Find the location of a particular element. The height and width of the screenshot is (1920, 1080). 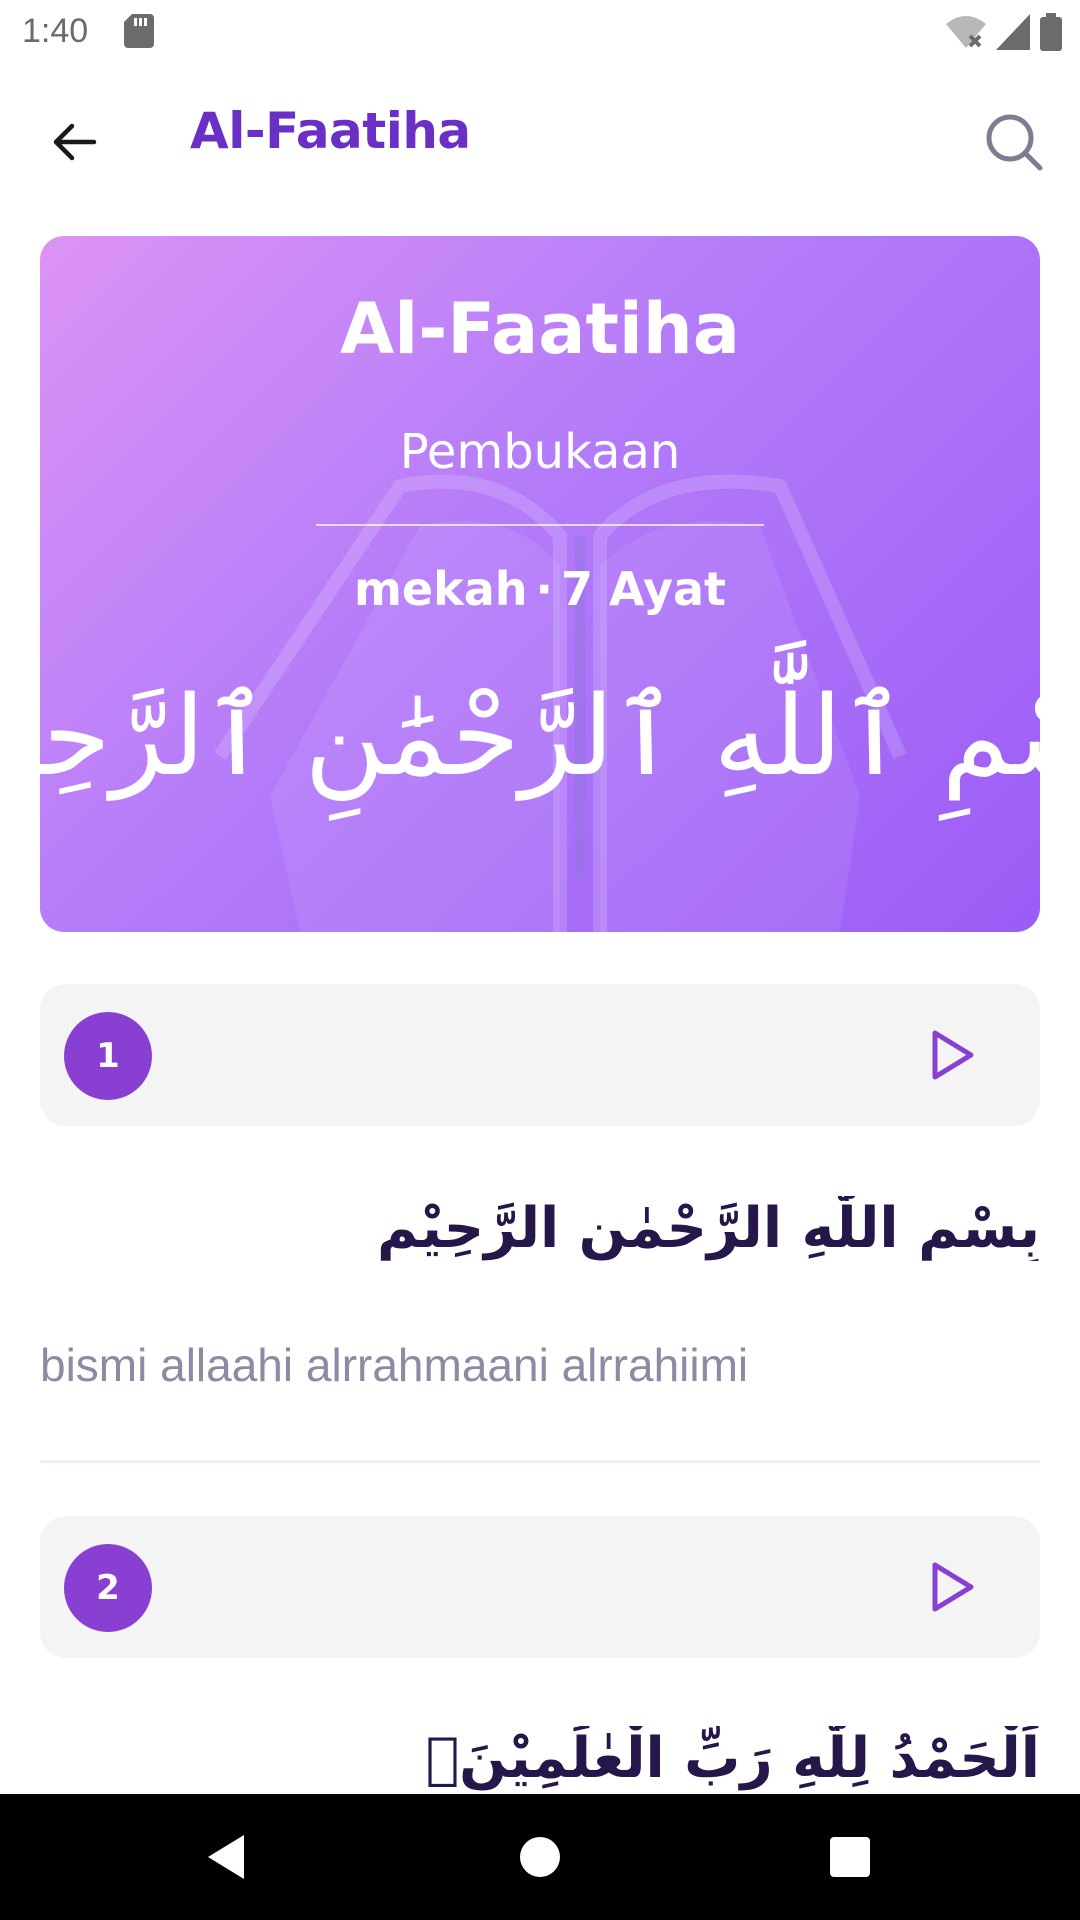

ayah-transliteration: bismi allaahi alrrahmaani alrrahiimi is located at coordinates (540, 1365).